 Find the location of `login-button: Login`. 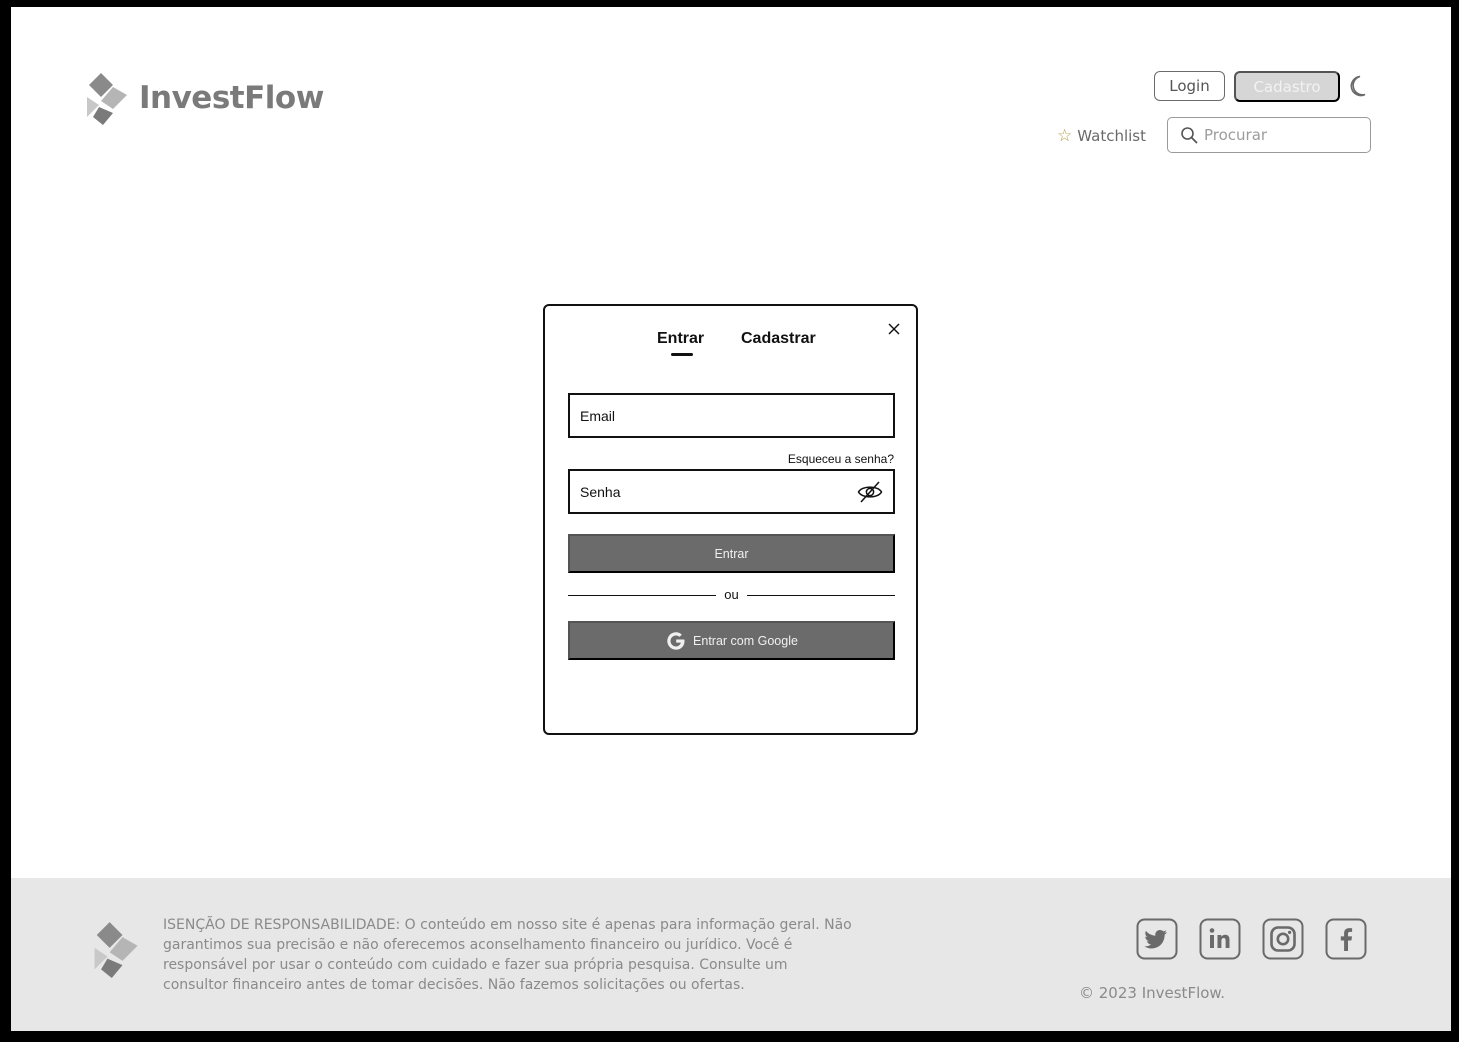

login-button: Login is located at coordinates (1189, 86).